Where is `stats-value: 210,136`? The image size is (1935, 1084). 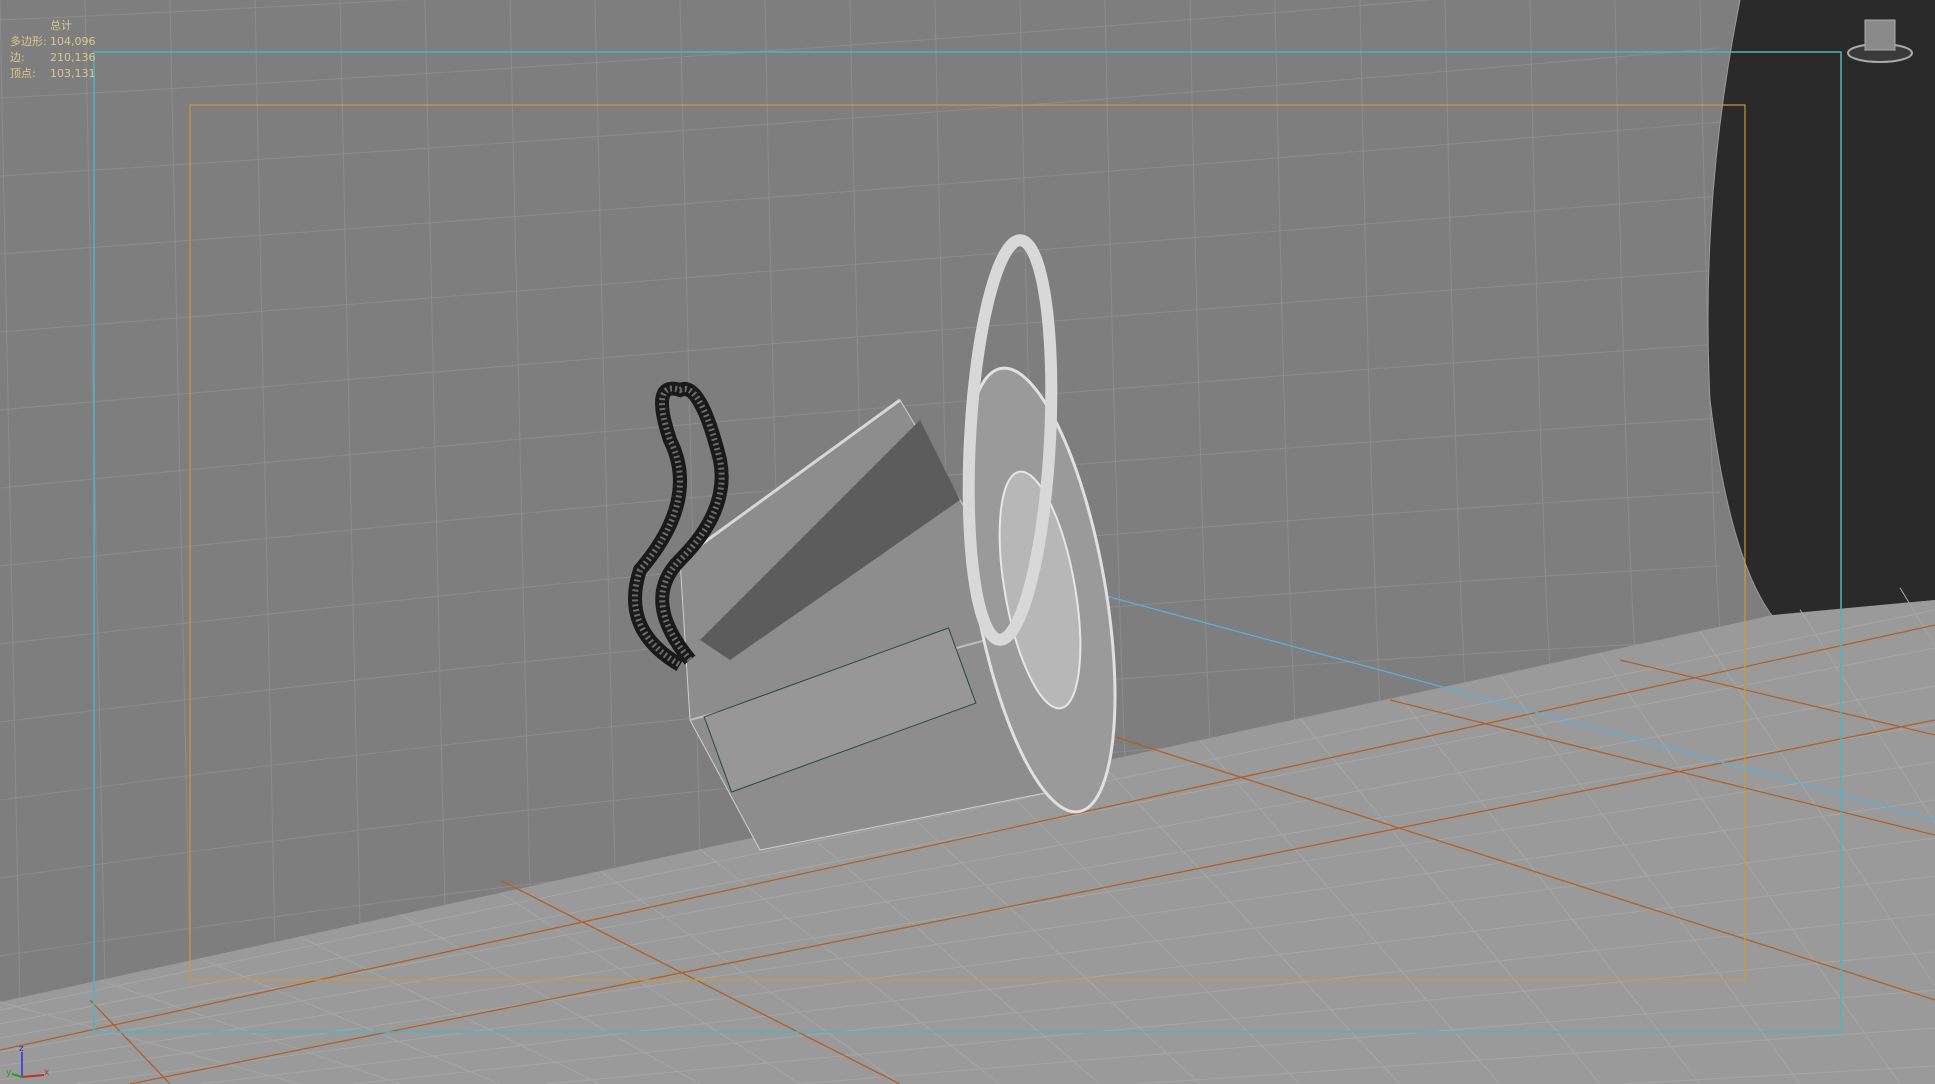
stats-value: 210,136 is located at coordinates (73, 57).